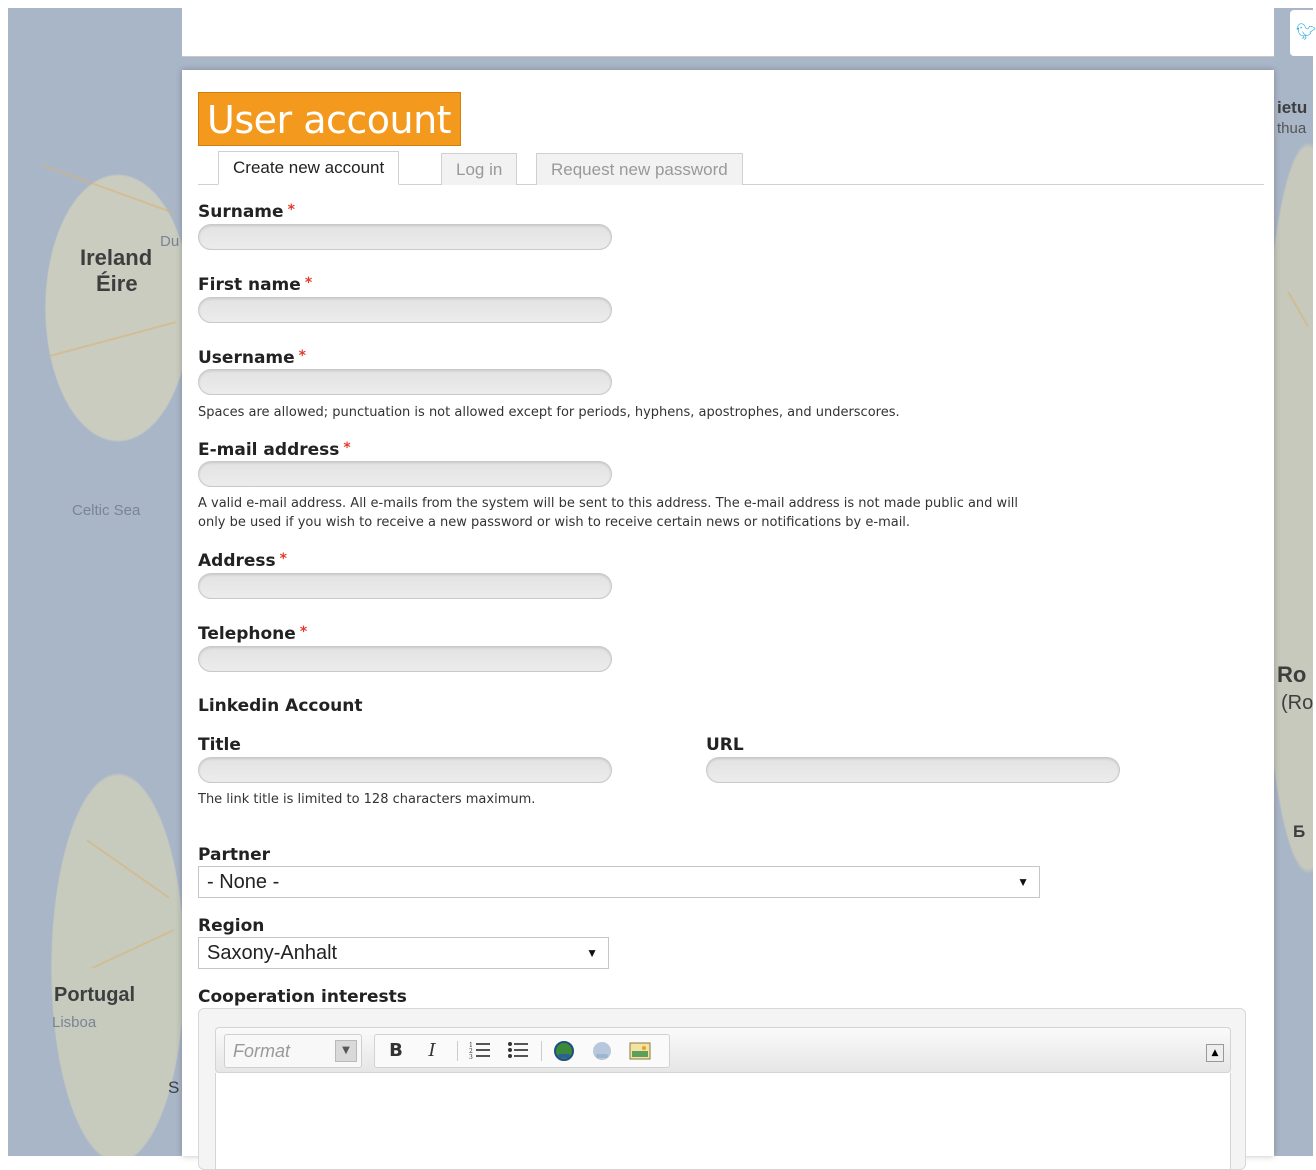  Describe the element at coordinates (564, 1051) in the screenshot. I see `link-icon` at that location.